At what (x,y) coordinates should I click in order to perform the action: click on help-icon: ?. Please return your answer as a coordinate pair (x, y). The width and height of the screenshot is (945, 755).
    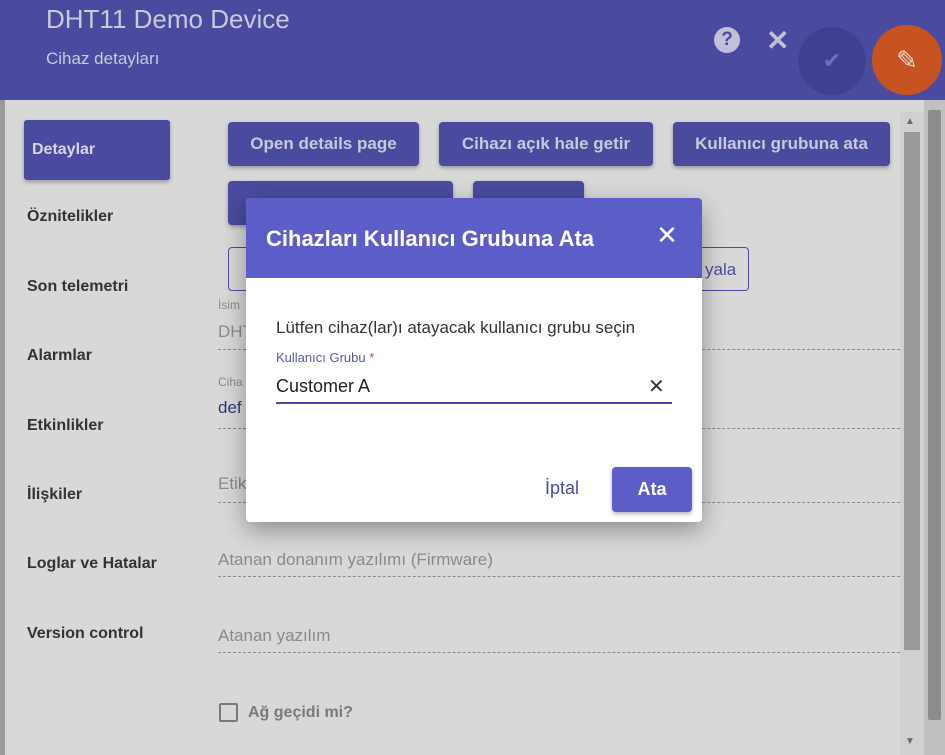
    Looking at the image, I should click on (727, 40).